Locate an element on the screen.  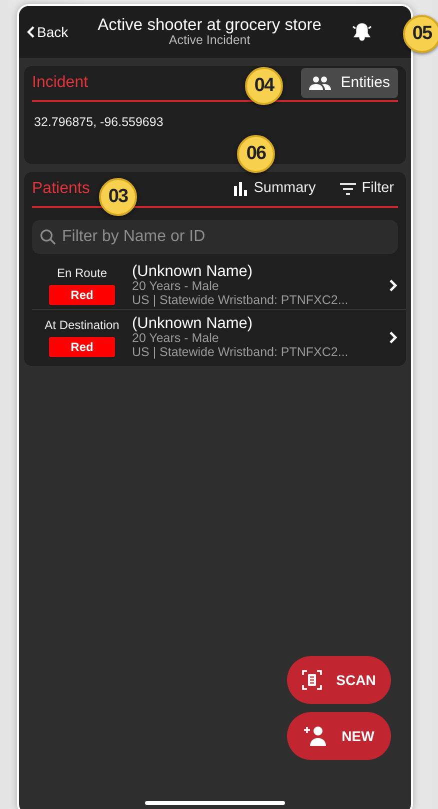
incident-subtitle: Active Incident is located at coordinates (209, 41).